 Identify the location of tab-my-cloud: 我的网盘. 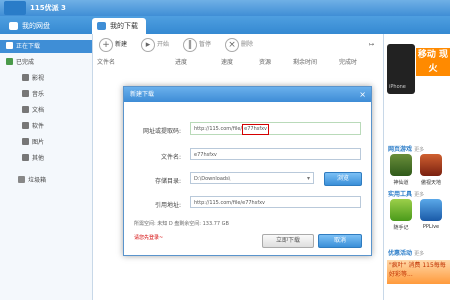
(31, 26).